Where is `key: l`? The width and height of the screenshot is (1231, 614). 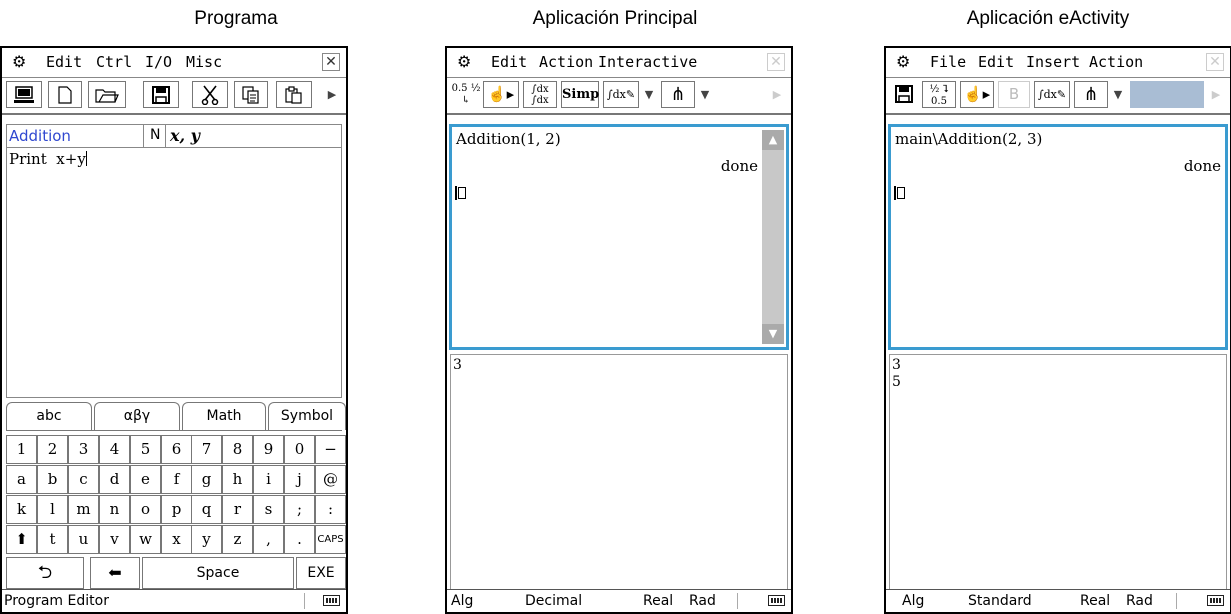
key: l is located at coordinates (52, 509).